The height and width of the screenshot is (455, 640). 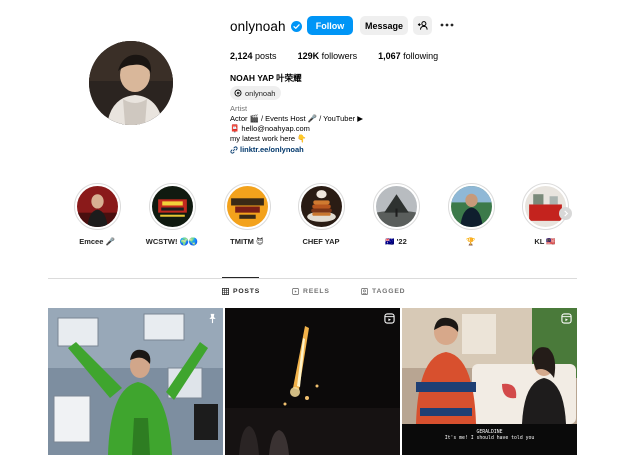 What do you see at coordinates (240, 277) in the screenshot?
I see `active-tab-indicator` at bounding box center [240, 277].